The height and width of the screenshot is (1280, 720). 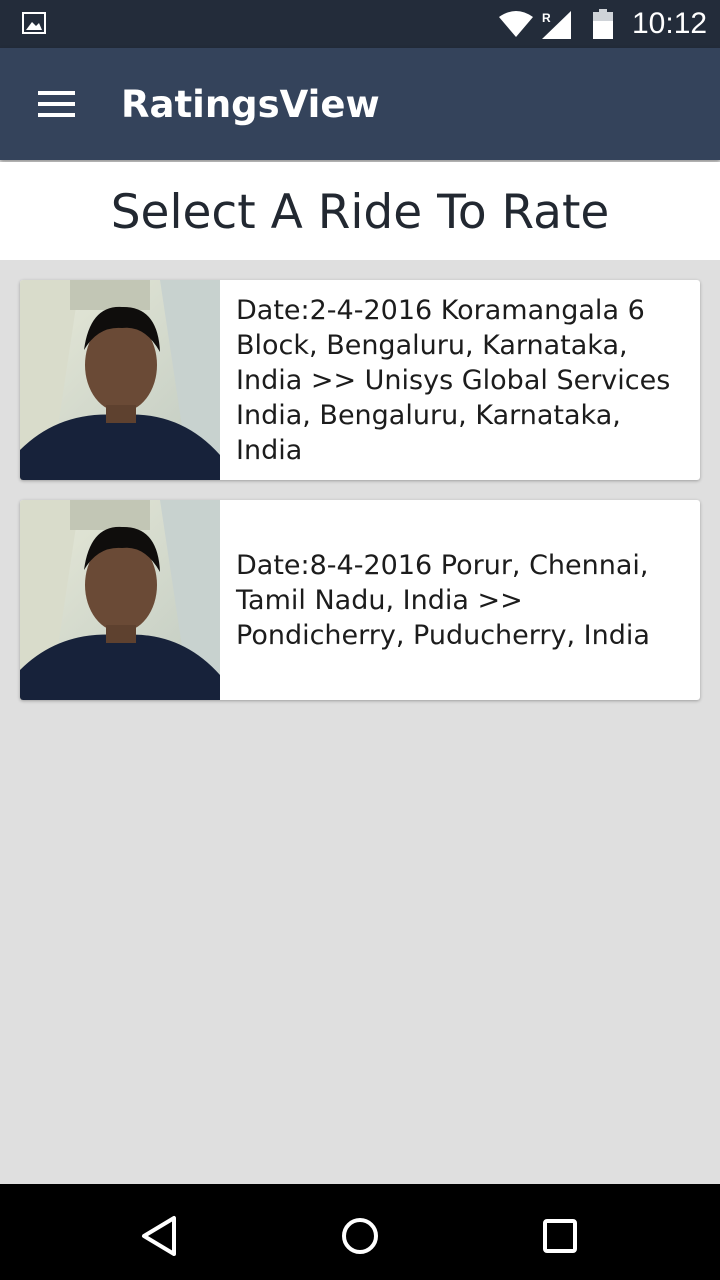 I want to click on gallery-icon, so click(x=34, y=23).